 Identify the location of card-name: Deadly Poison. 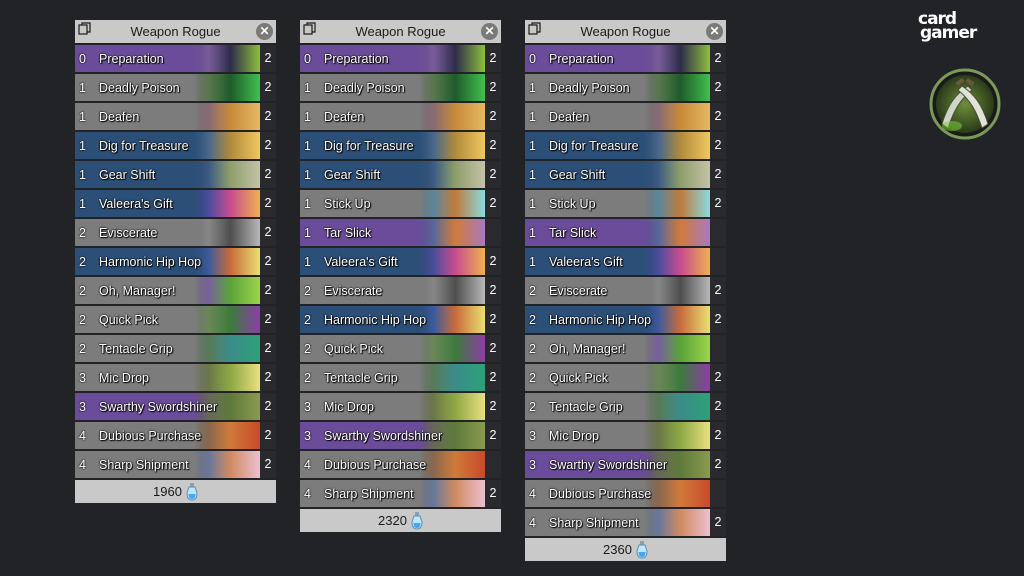
(589, 87).